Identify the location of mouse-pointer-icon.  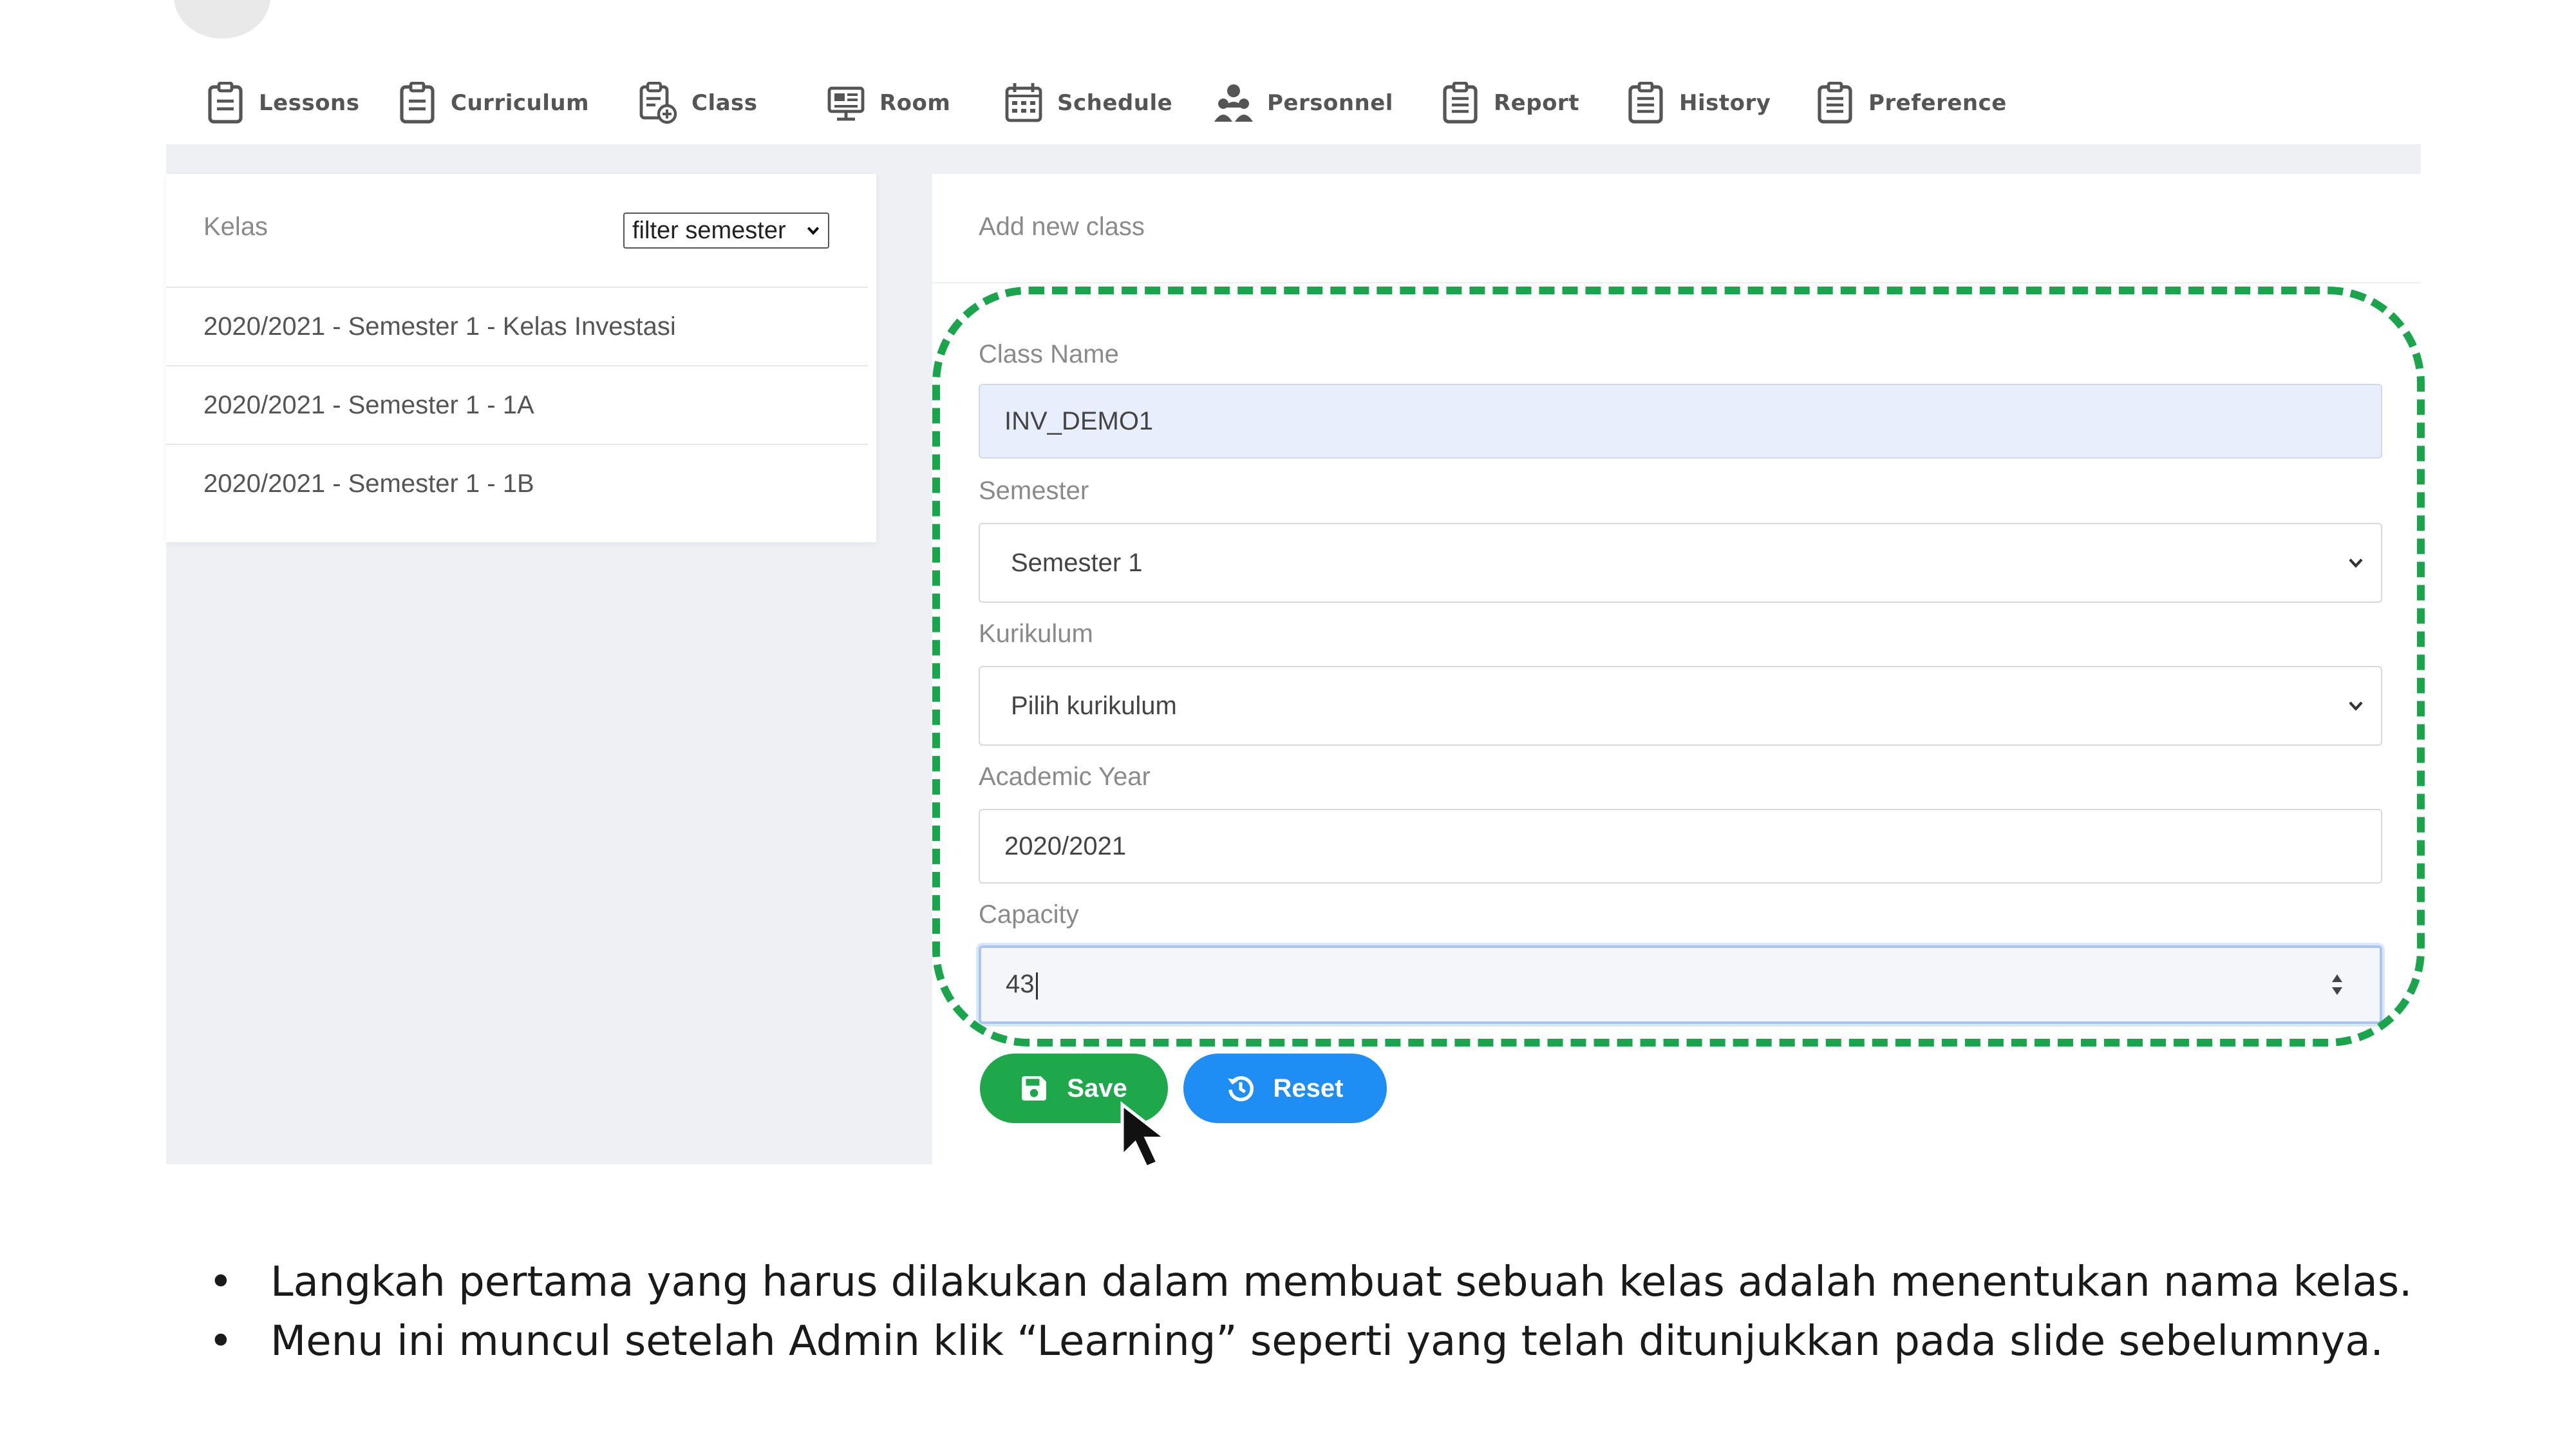
(1145, 1135).